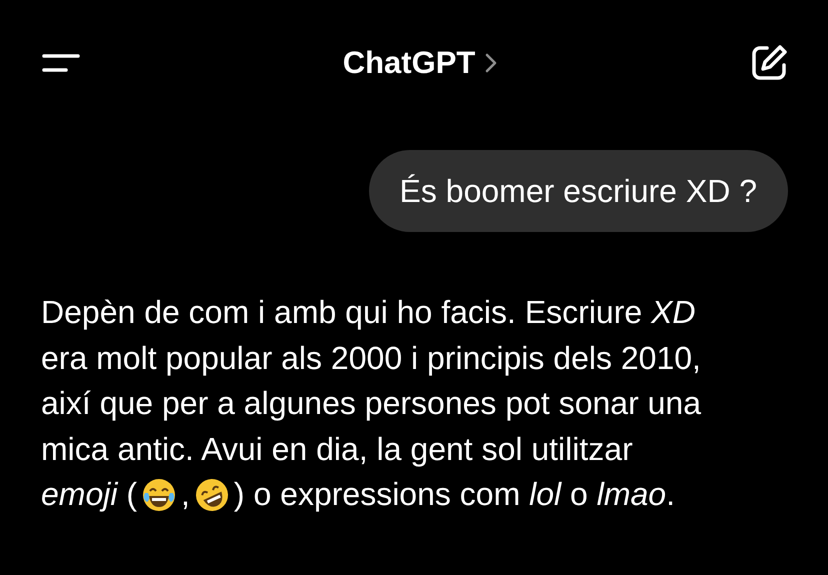  What do you see at coordinates (371, 358) in the screenshot?
I see `response-text: era molt popular als 2000 i principis dels 2010,` at bounding box center [371, 358].